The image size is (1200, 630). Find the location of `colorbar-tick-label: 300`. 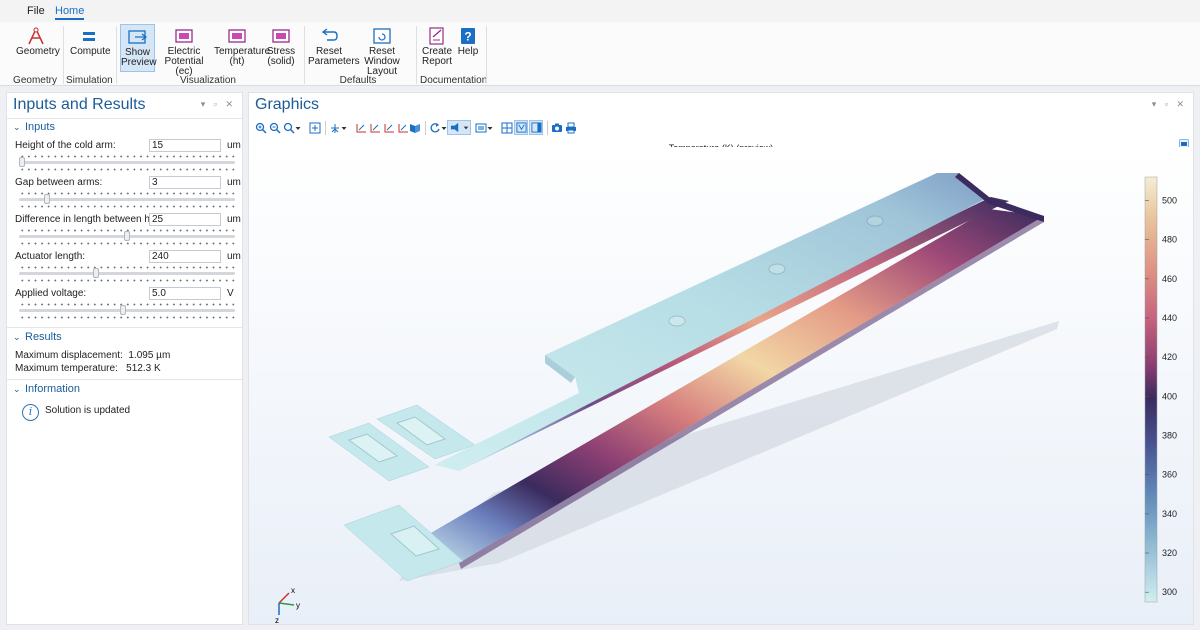

colorbar-tick-label: 300 is located at coordinates (1169, 592).